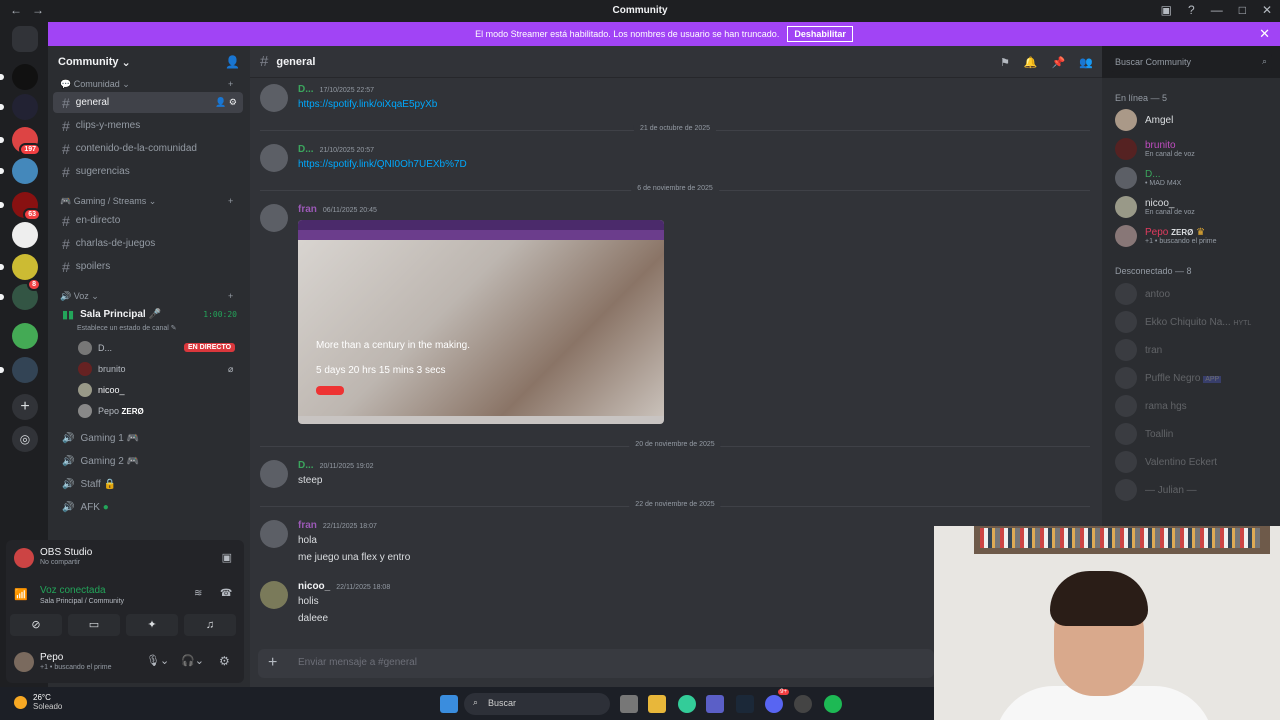 Image resolution: width=1280 pixels, height=720 pixels. I want to click on member-item: antoo, so click(1142, 294).